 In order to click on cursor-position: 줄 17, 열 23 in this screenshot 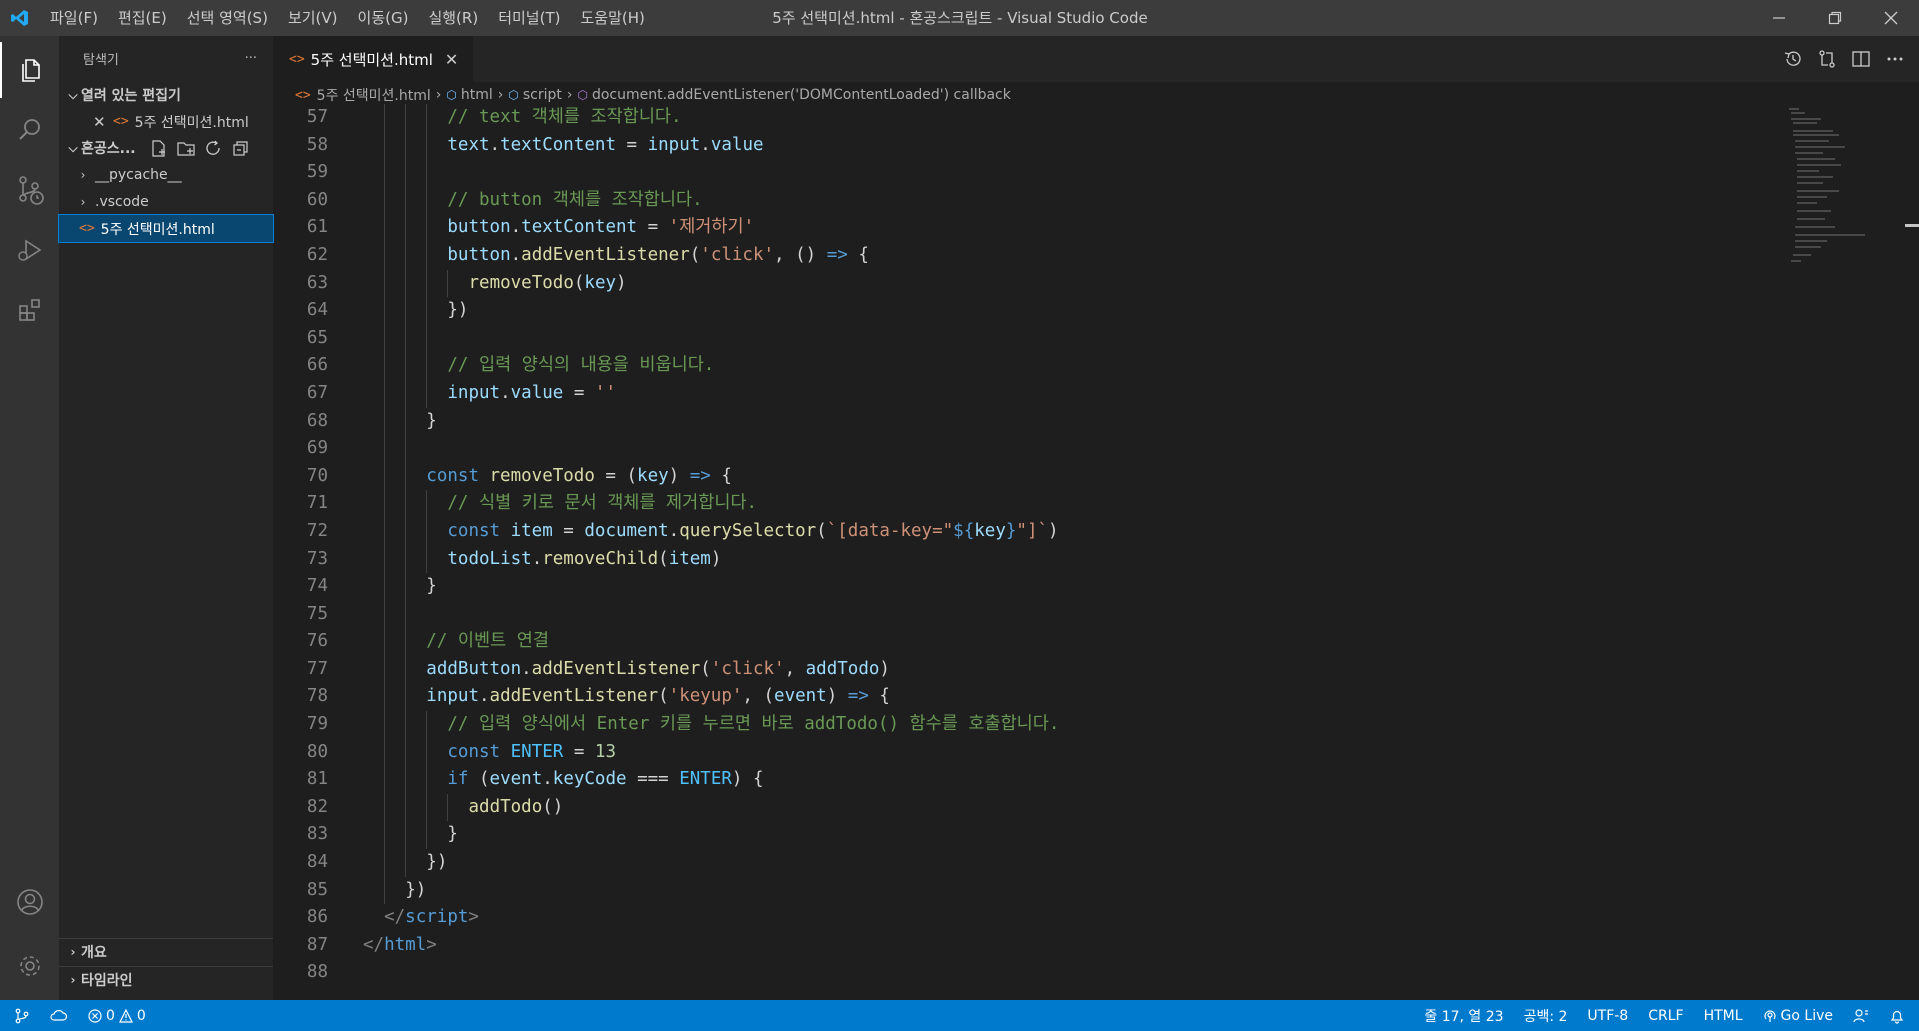, I will do `click(1463, 1015)`.